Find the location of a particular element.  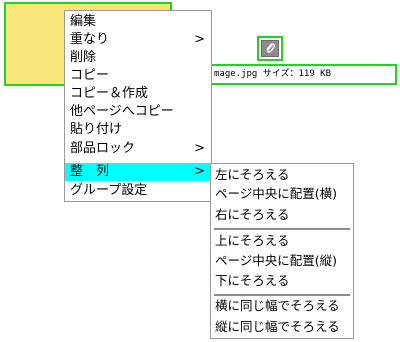

menu-item-label: グループ設定 is located at coordinates (109, 190).